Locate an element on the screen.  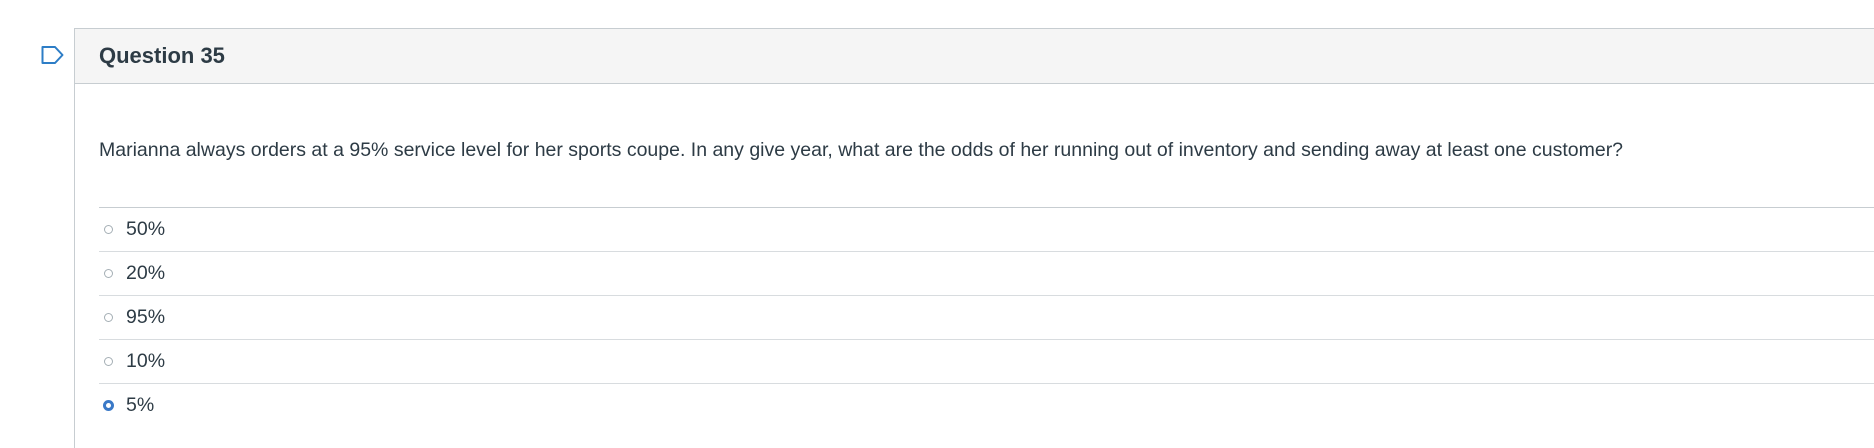
answer-label: 10% is located at coordinates (146, 361).